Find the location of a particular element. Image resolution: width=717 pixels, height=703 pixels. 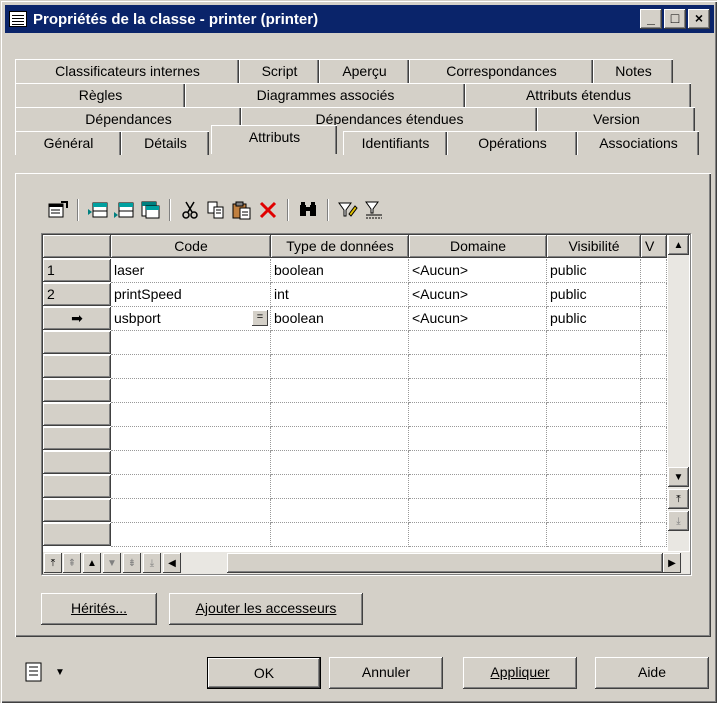

previous-row-icon: ▲ is located at coordinates (92, 563).